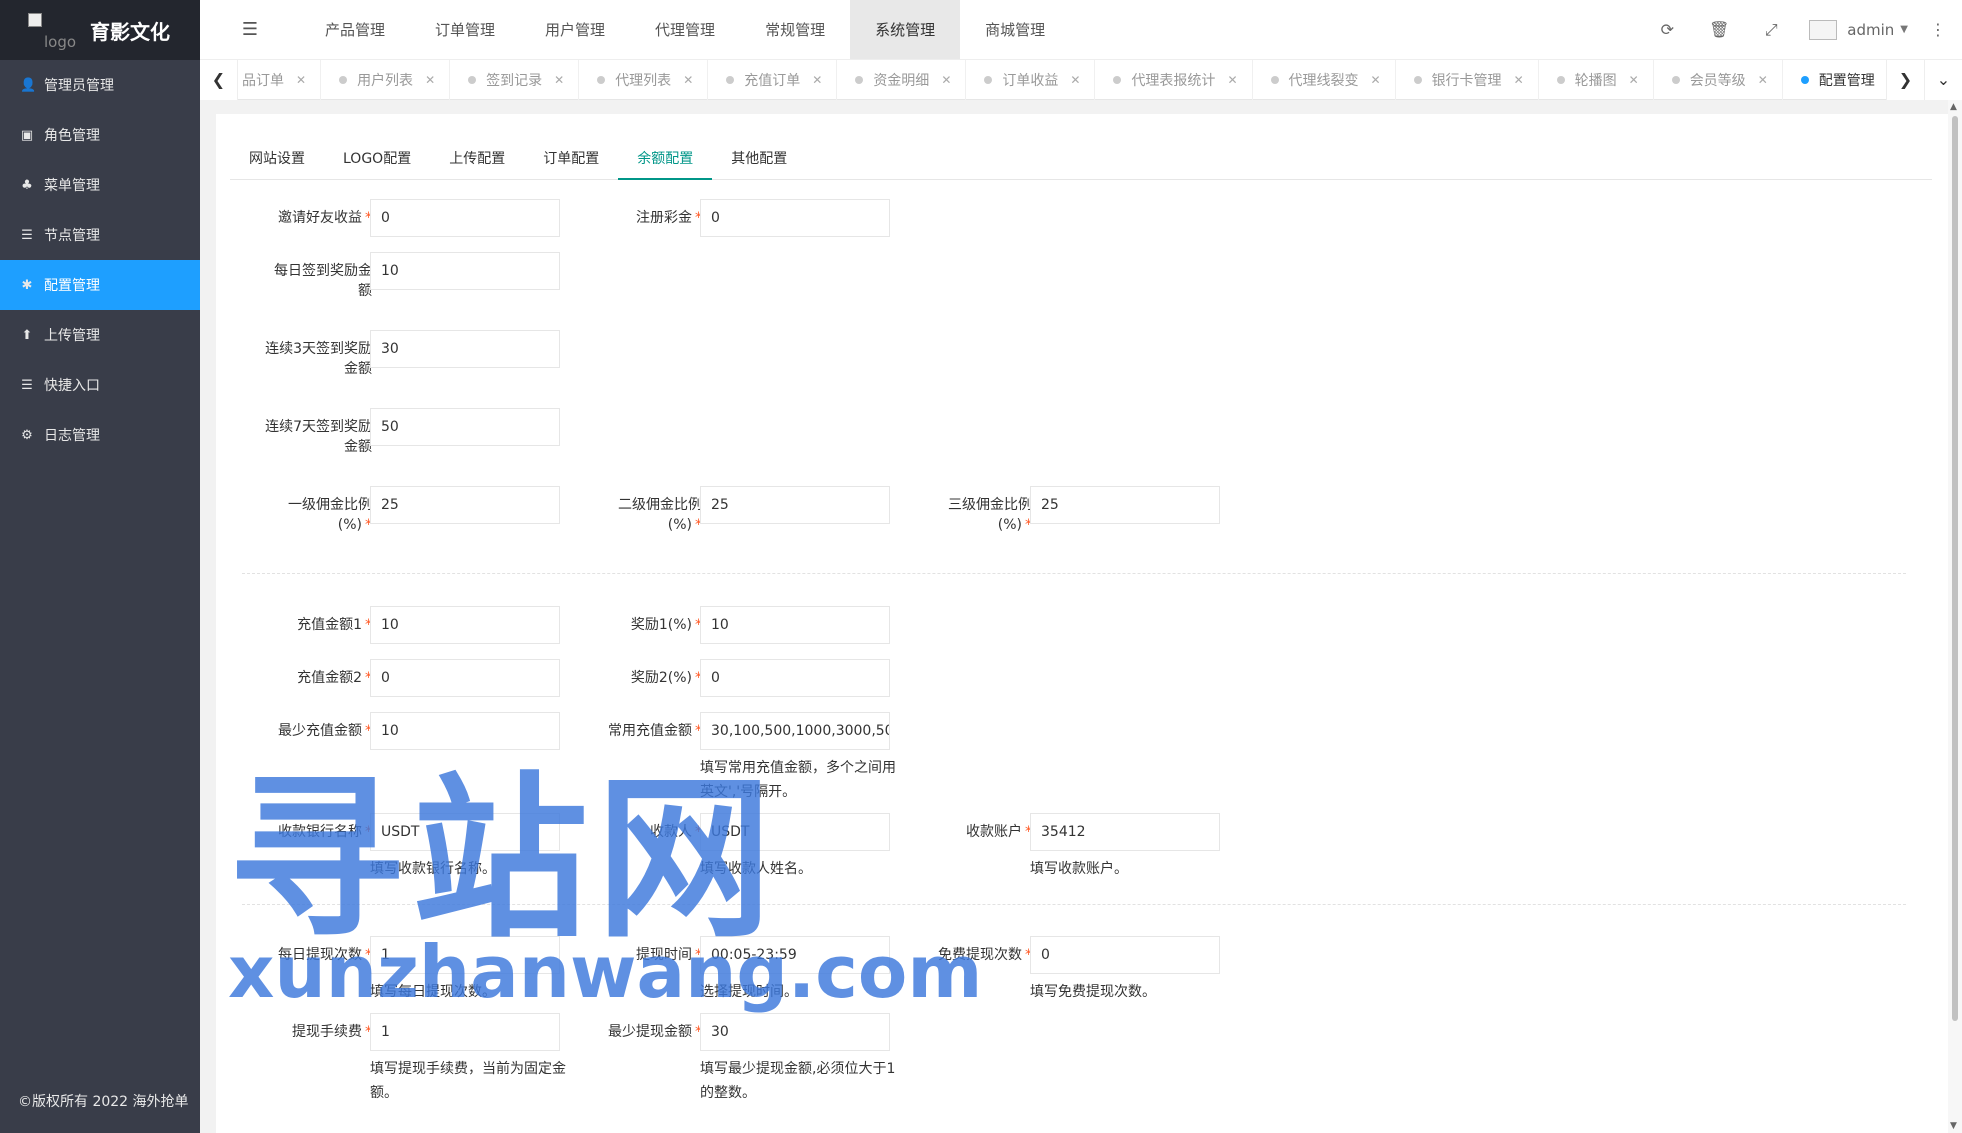  Describe the element at coordinates (355, 29) in the screenshot. I see `nav-item: 产品管理` at that location.